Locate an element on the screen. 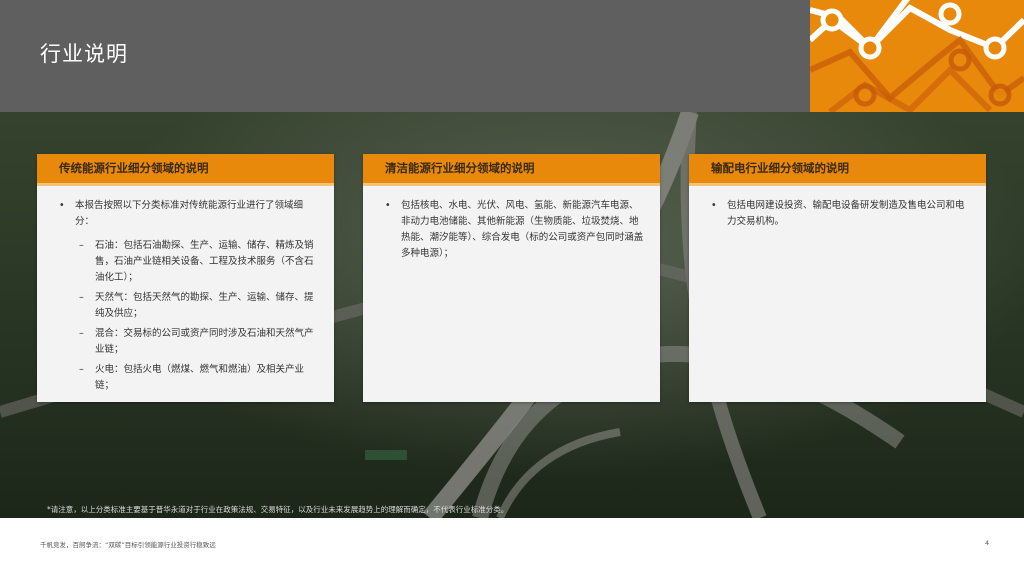 The height and width of the screenshot is (576, 1024). card-title: 清洁能源行业细分领域的说明 is located at coordinates (511, 170).